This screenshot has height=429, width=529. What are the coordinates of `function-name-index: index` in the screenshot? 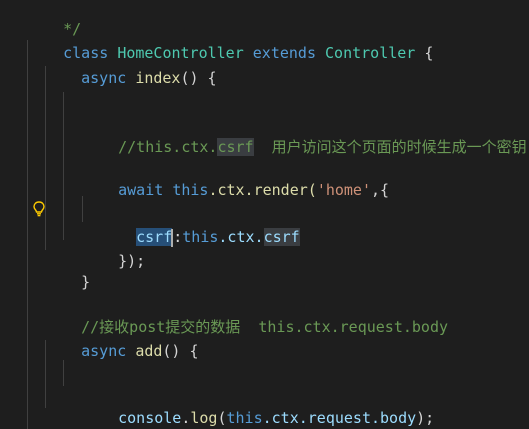 It's located at (158, 78).